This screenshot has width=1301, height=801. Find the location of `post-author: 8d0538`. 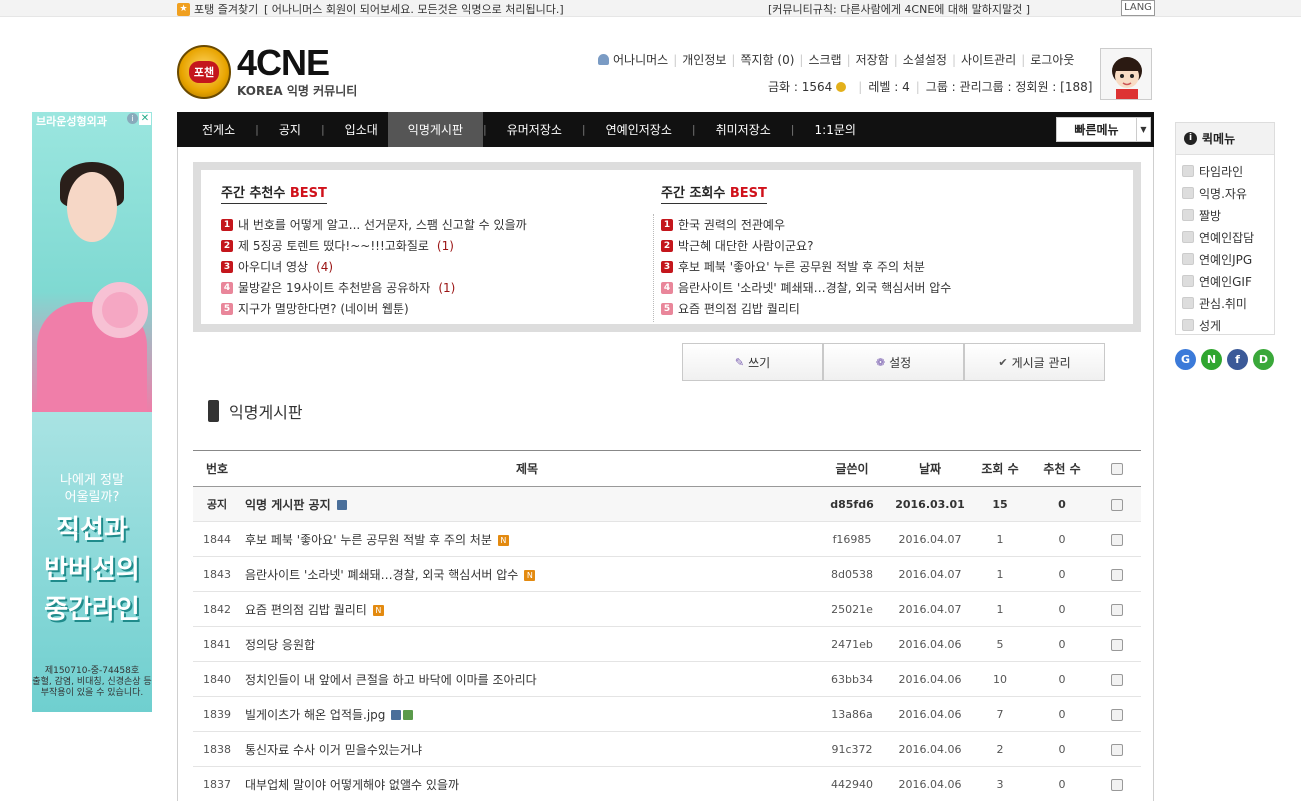

post-author: 8d0538 is located at coordinates (852, 574).